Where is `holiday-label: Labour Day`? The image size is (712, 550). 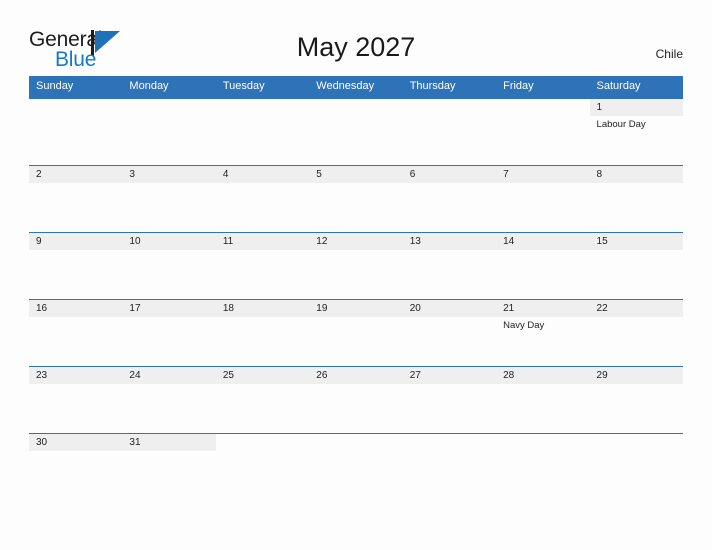
holiday-label: Labour Day is located at coordinates (621, 124).